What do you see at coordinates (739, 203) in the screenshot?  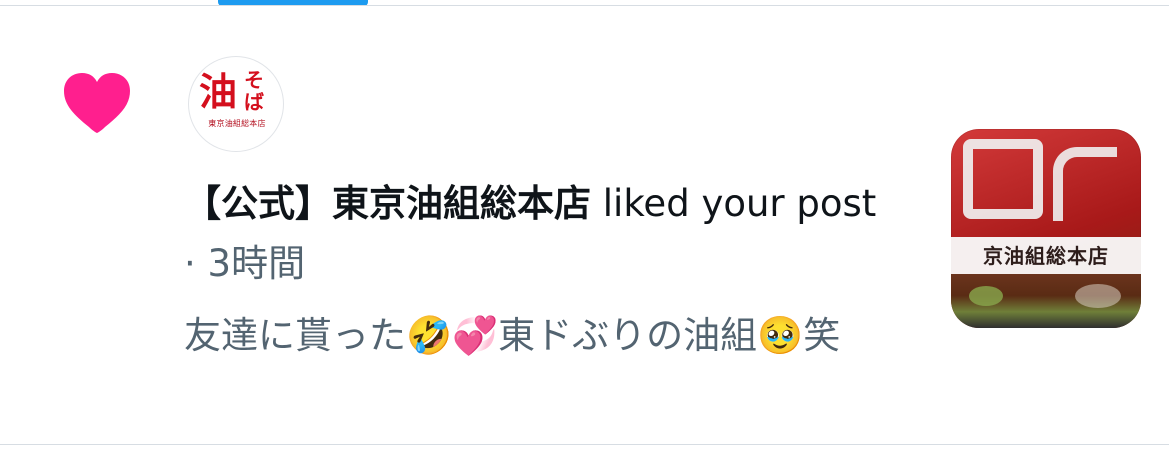 I see `notification-action: liked your post` at bounding box center [739, 203].